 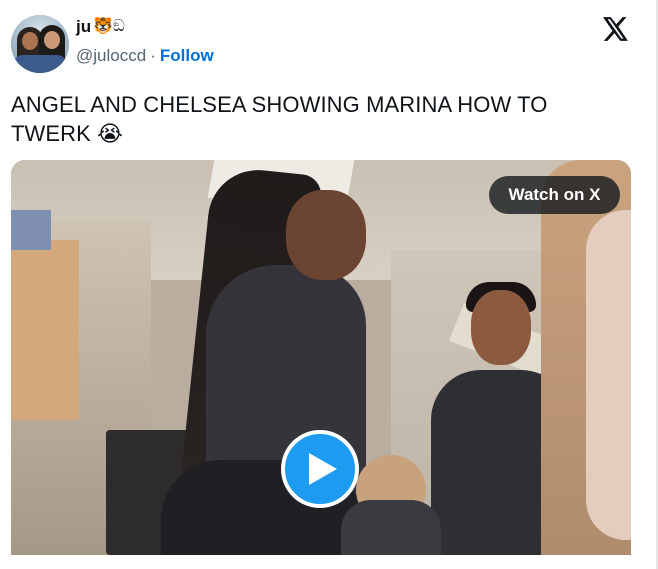 I want to click on play-button, so click(x=320, y=469).